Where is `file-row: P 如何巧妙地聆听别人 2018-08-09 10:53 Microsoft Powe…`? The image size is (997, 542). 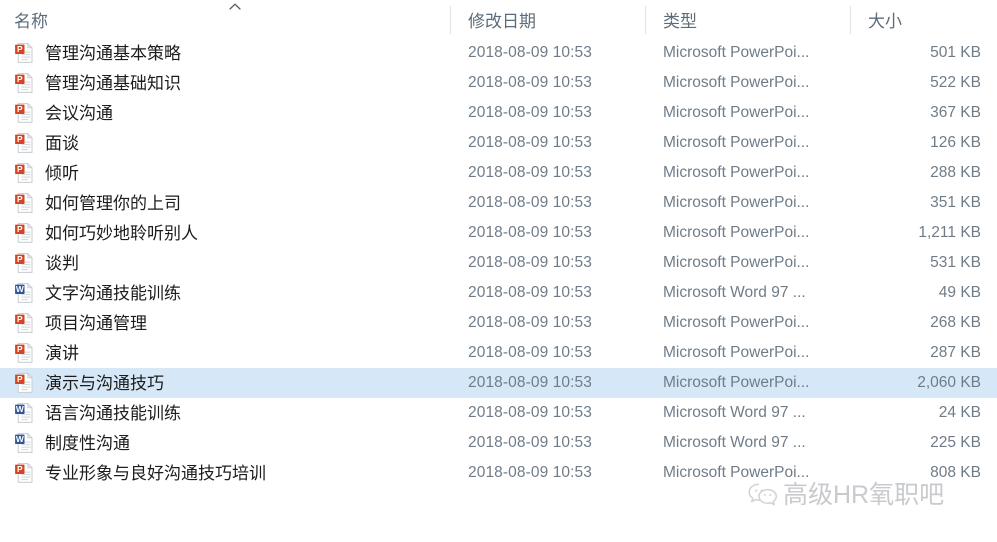 file-row: P 如何巧妙地聆听别人 2018-08-09 10:53 Microsoft Powe… is located at coordinates (498, 233).